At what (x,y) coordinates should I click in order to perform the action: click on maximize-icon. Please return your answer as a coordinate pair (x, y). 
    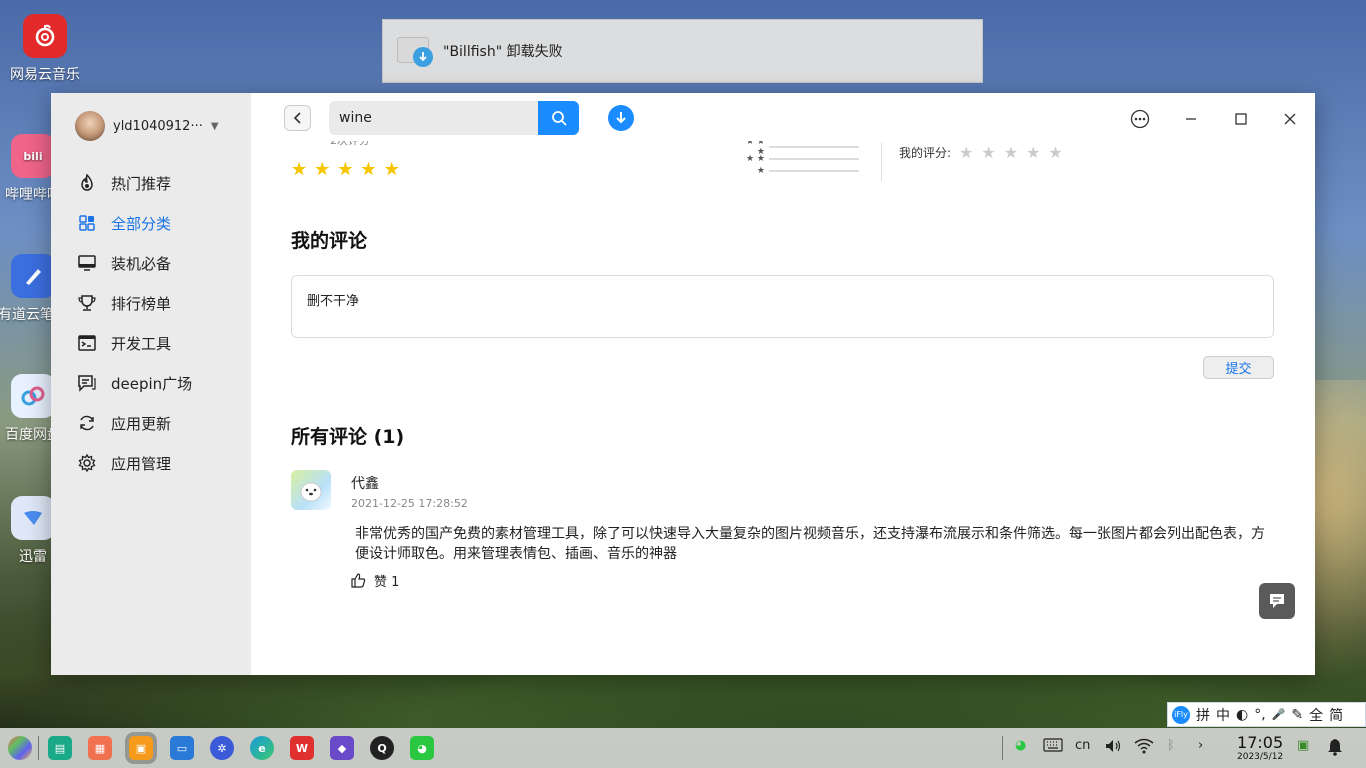
    Looking at the image, I should click on (1241, 119).